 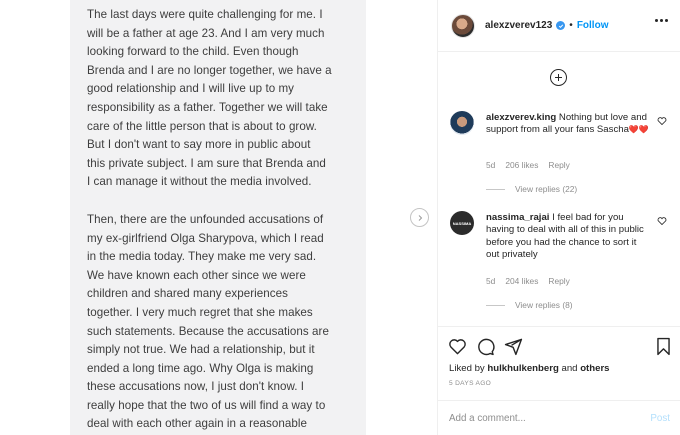 What do you see at coordinates (661, 20) in the screenshot?
I see `more-options-icon` at bounding box center [661, 20].